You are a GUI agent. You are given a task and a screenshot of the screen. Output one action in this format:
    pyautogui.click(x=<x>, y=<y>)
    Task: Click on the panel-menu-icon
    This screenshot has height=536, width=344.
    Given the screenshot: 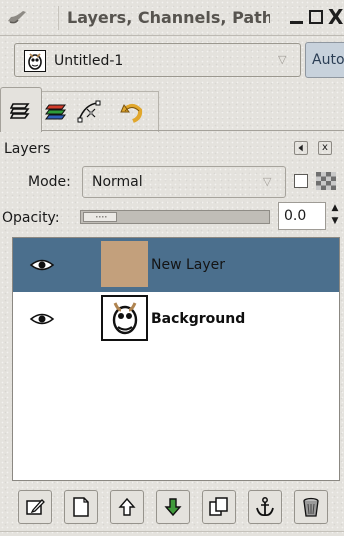 What is the action you would take?
    pyautogui.click(x=301, y=148)
    